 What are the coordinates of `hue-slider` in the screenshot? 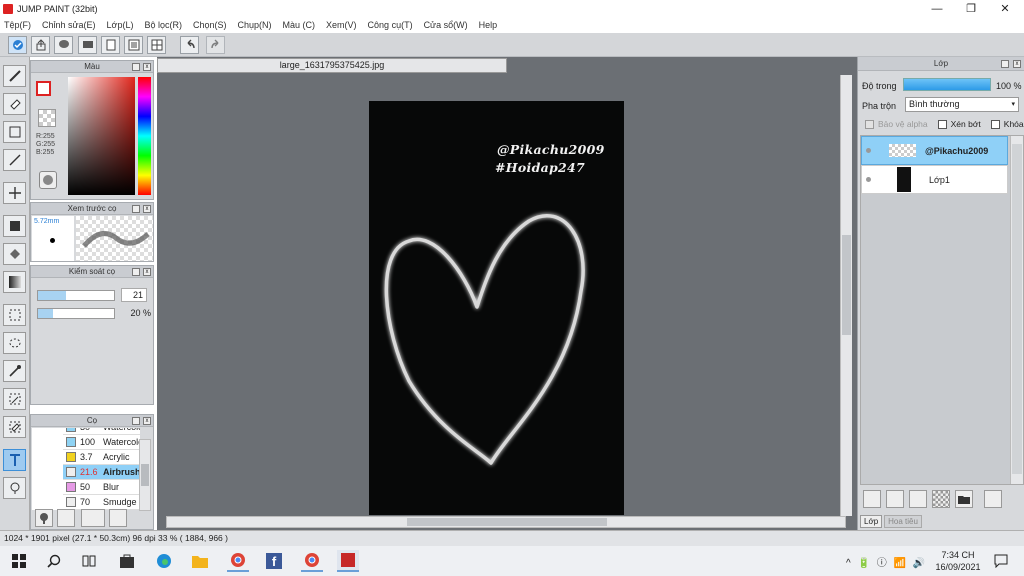 It's located at (144, 136).